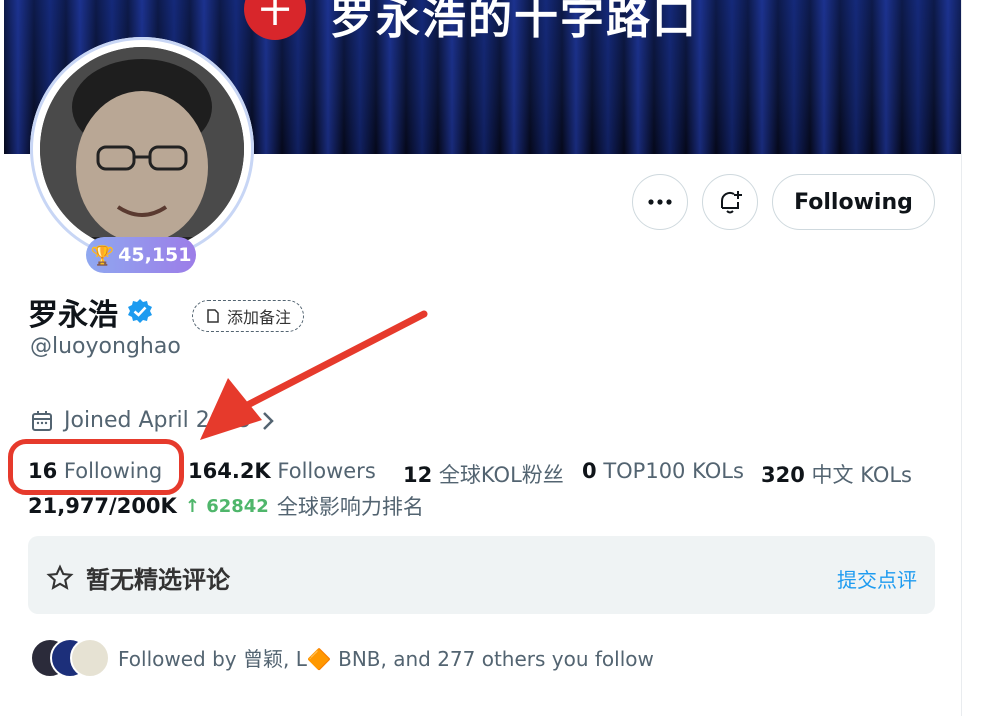 This screenshot has height=716, width=992. What do you see at coordinates (673, 471) in the screenshot?
I see `top100-label: TOP100 KOLs` at bounding box center [673, 471].